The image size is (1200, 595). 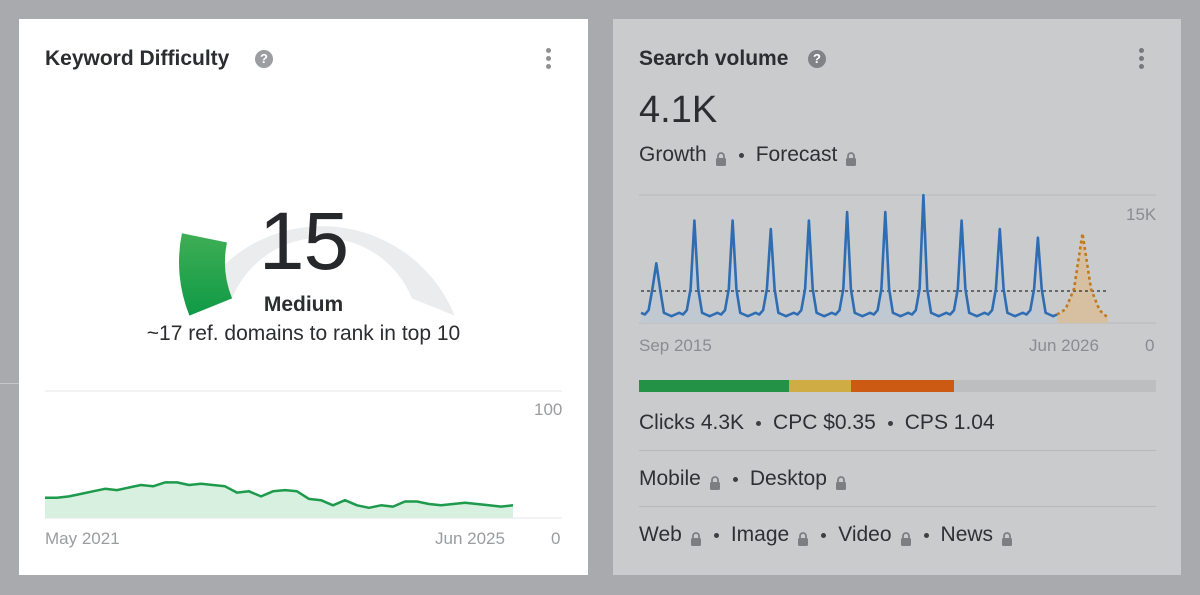 What do you see at coordinates (470, 538) in the screenshot?
I see `kd-date-end: Jun 2025` at bounding box center [470, 538].